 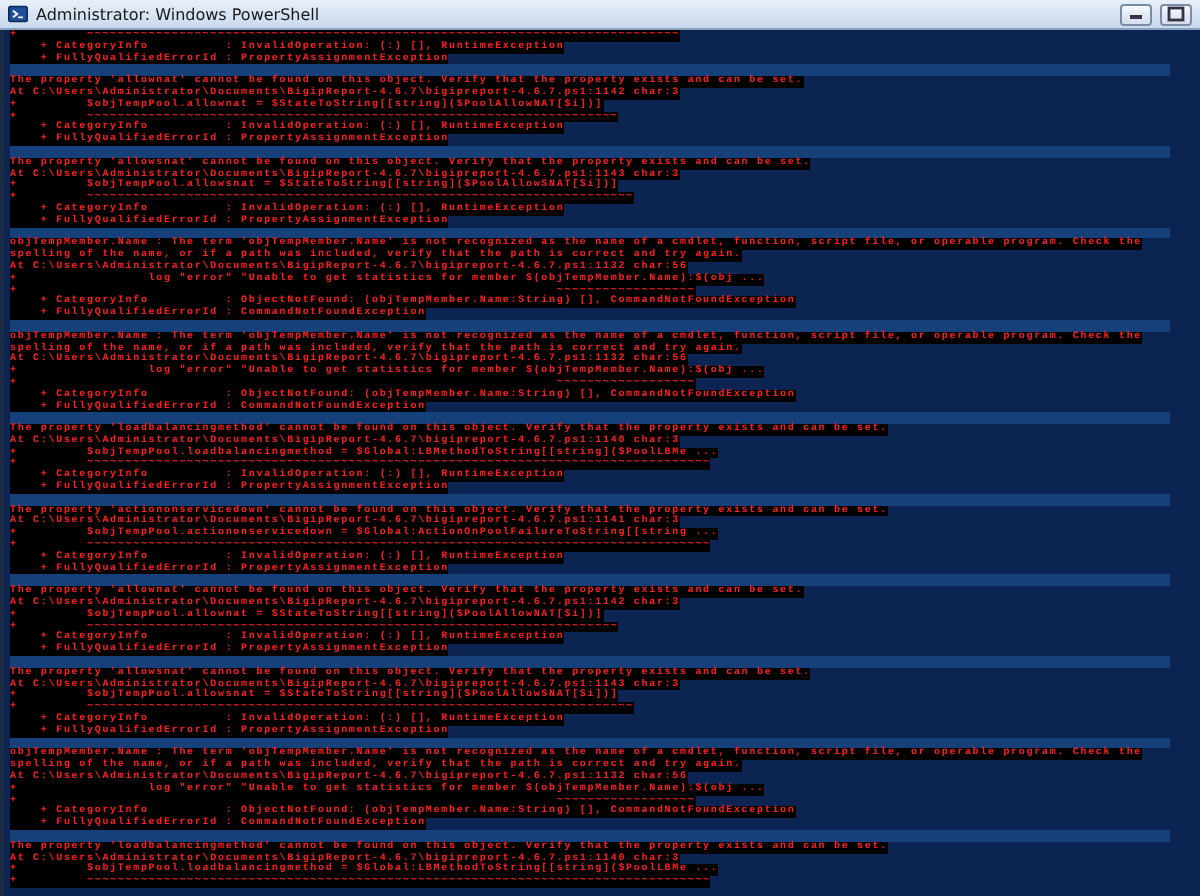 I want to click on window-title: Administrator: Windows PowerShell, so click(x=178, y=14).